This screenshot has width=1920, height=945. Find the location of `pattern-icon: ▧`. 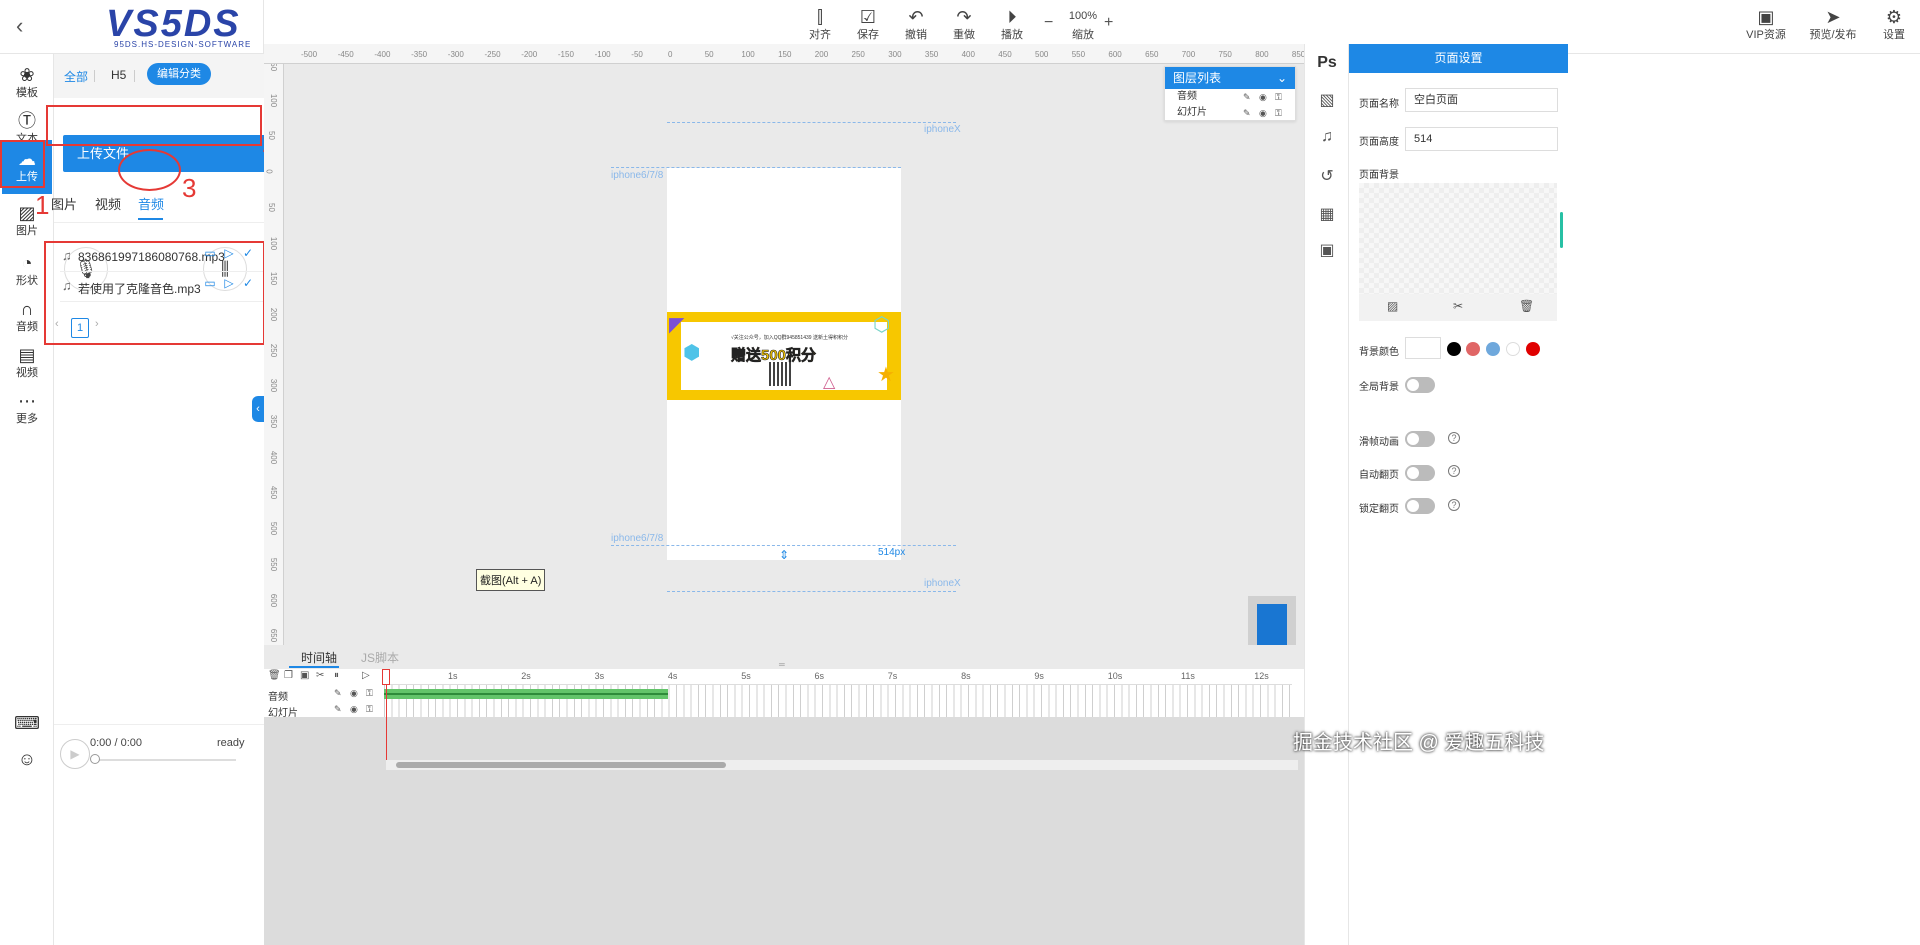

pattern-icon: ▧ is located at coordinates (1327, 102).